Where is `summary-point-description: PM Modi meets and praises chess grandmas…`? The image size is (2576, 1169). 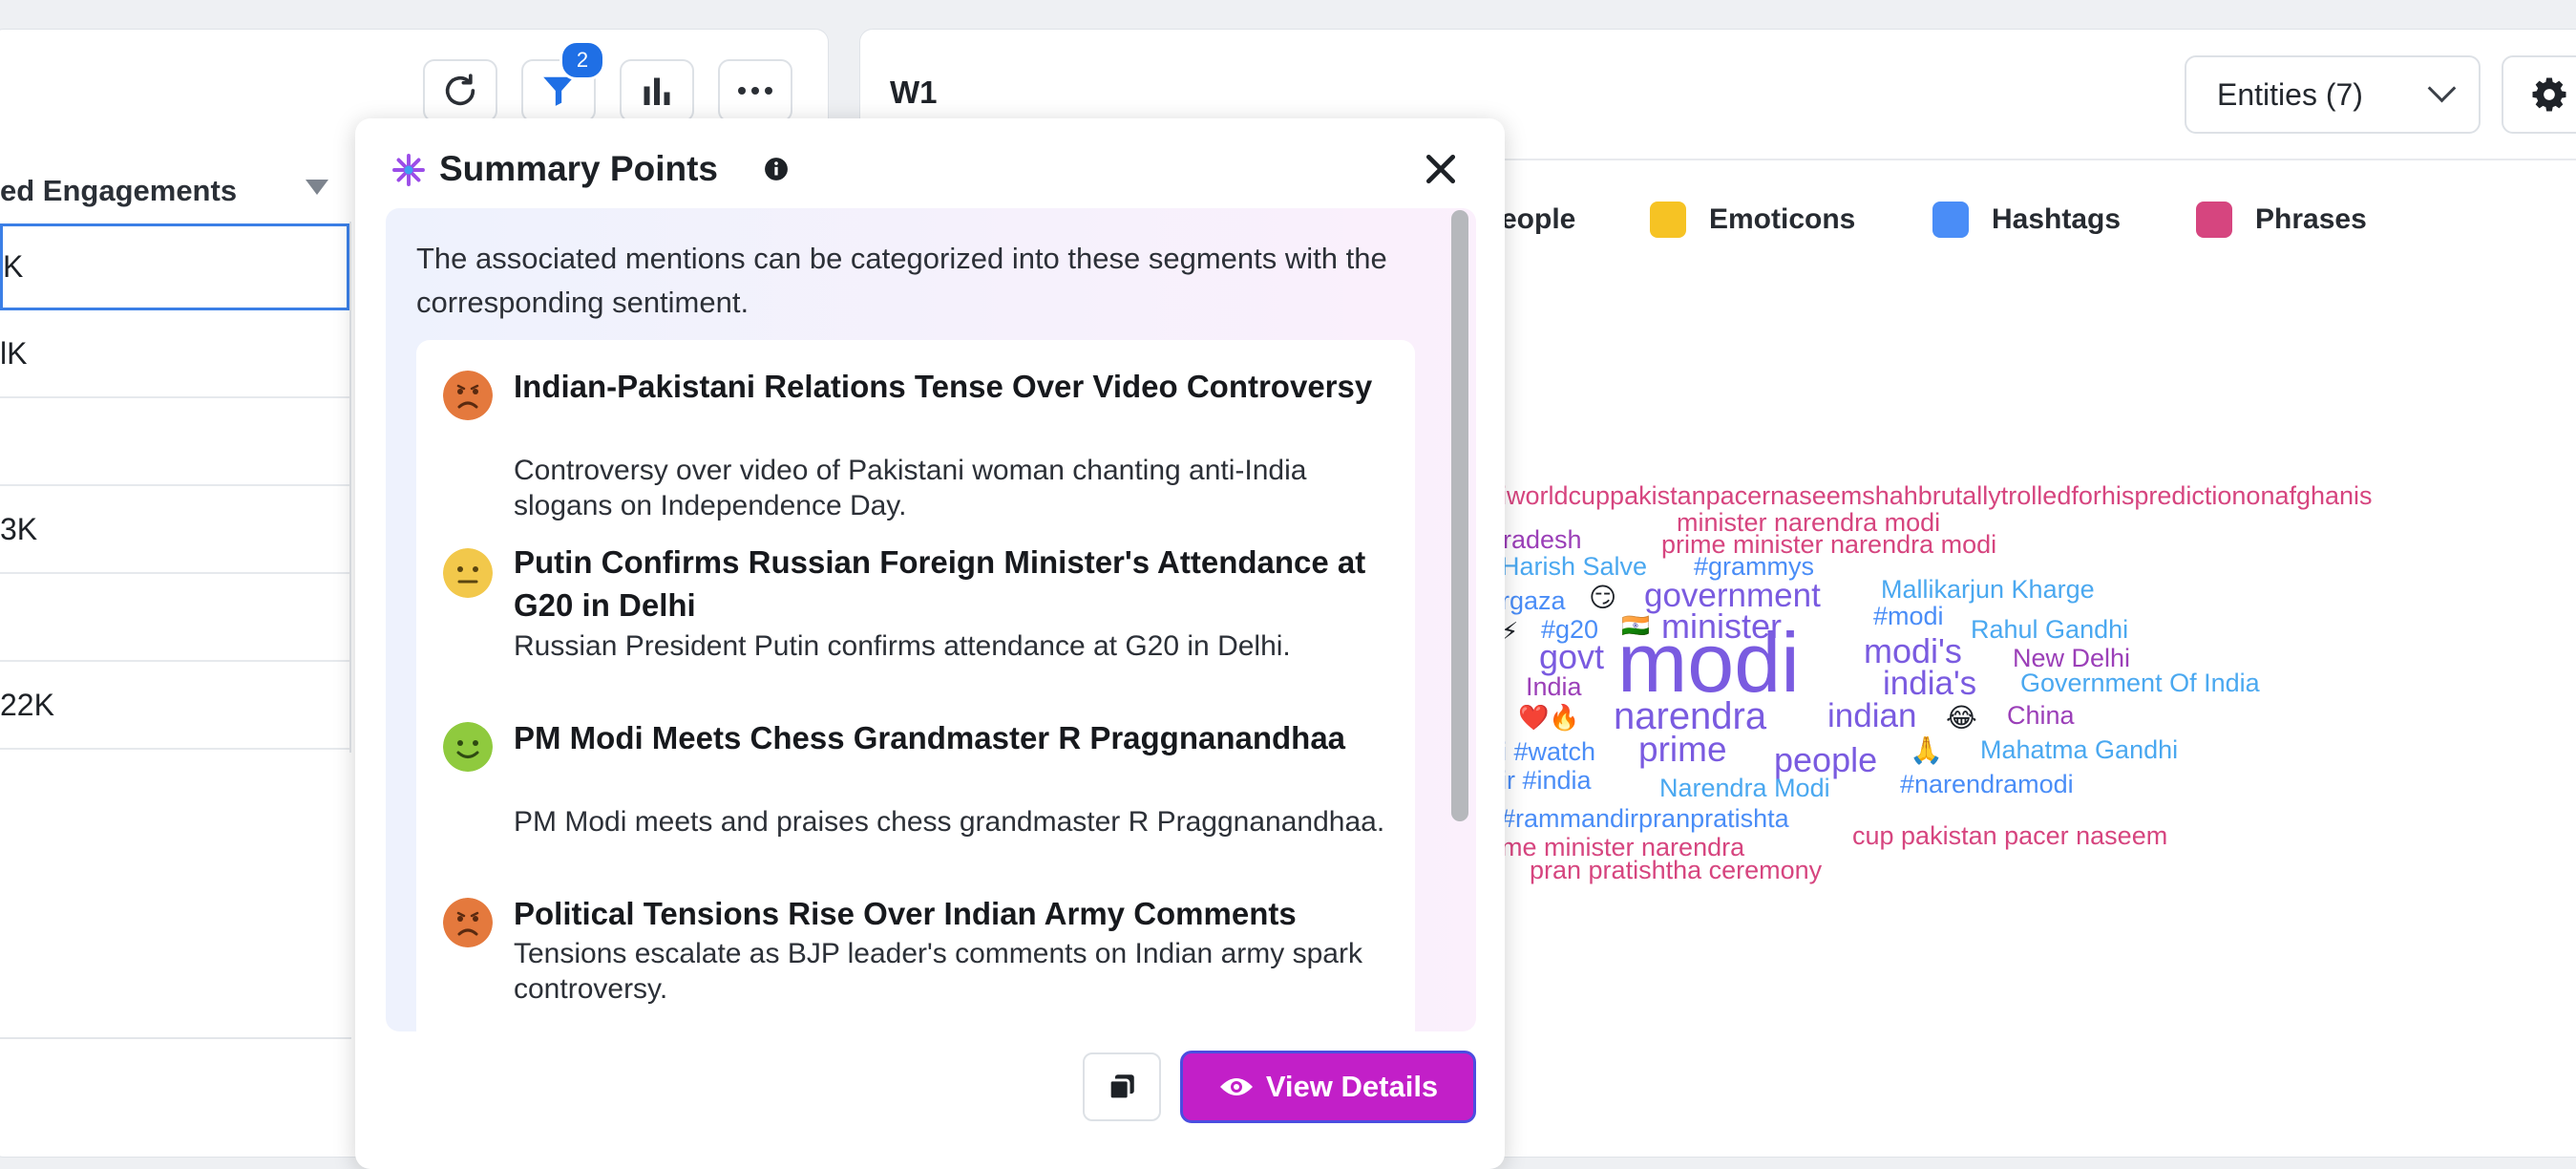
summary-point-description: PM Modi meets and praises chess grandmas… is located at coordinates (949, 822).